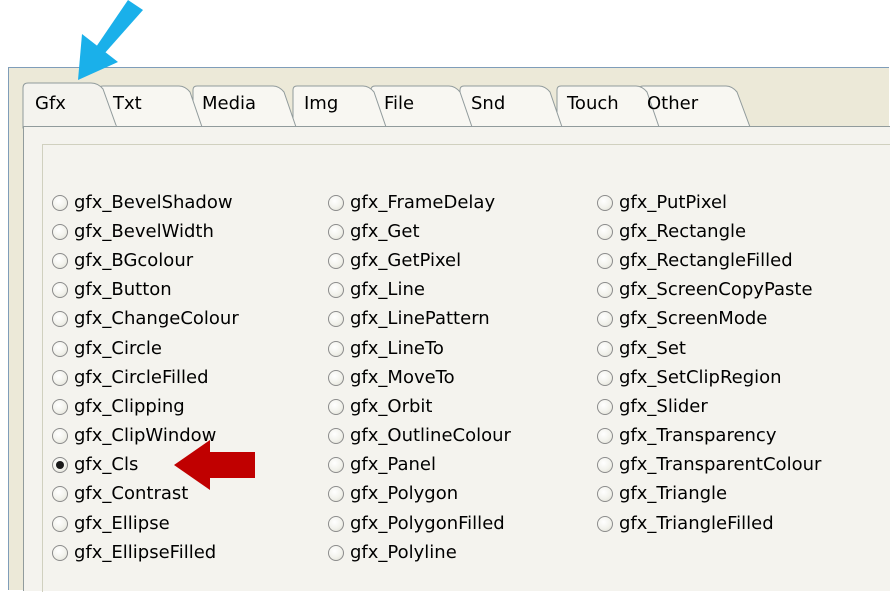  I want to click on radio-option-label: gfx_Polyline, so click(403, 552).